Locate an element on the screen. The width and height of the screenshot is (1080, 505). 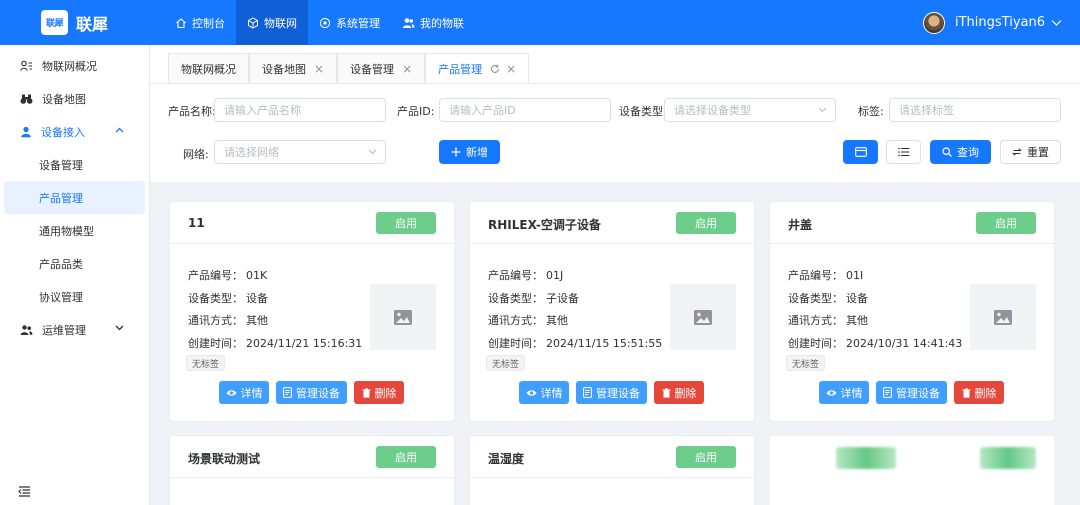
home-icon is located at coordinates (181, 22).